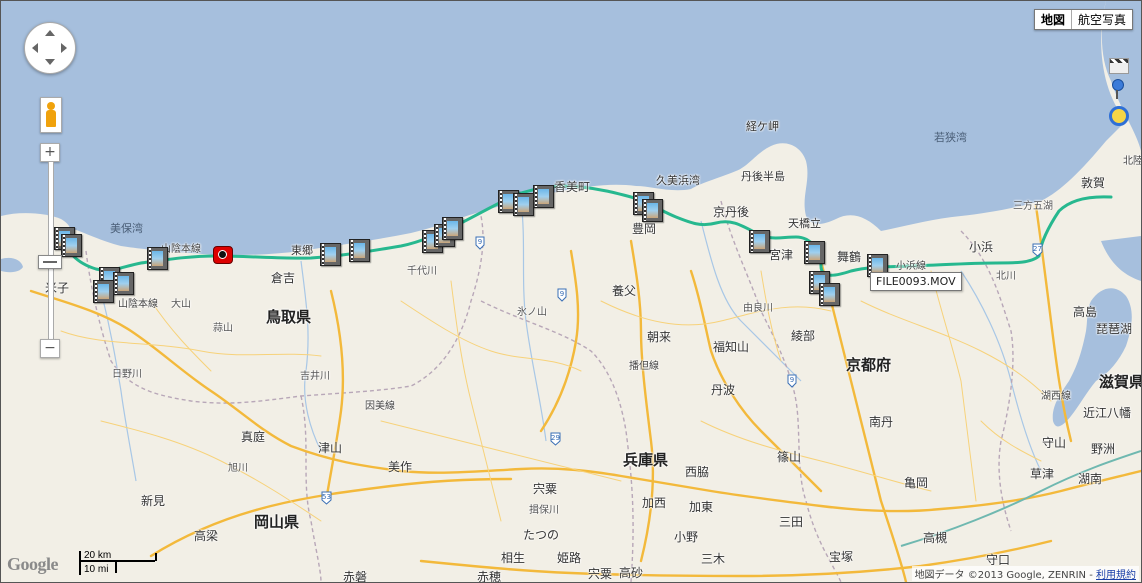 This screenshot has height=583, width=1142. Describe the element at coordinates (1114, 329) in the screenshot. I see `place-label: 琵琶湖` at that location.